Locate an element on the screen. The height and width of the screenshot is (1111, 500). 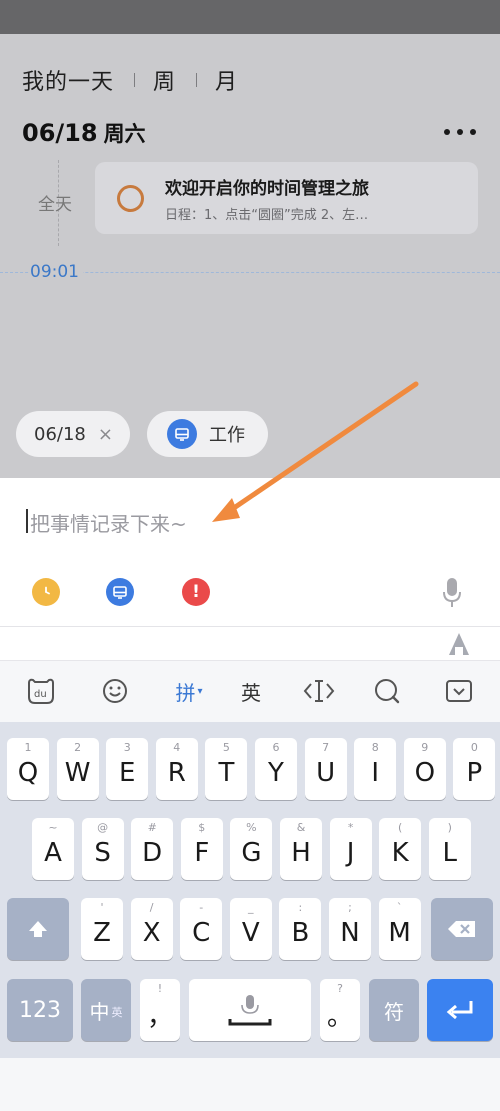
key-label: Z is located at coordinates (102, 933).